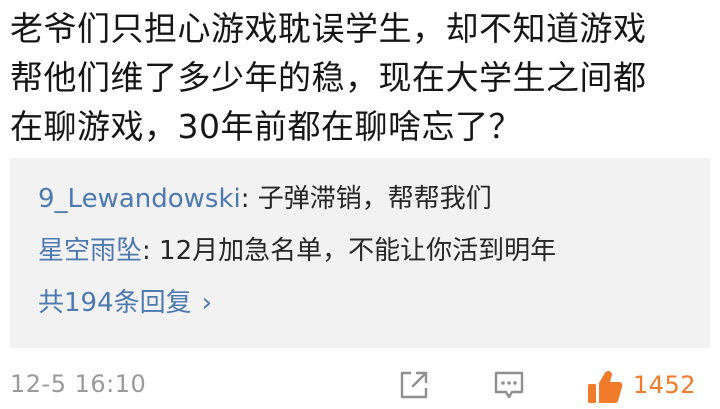 The width and height of the screenshot is (720, 409). Describe the element at coordinates (115, 303) in the screenshot. I see `view-all-replies-label: 共194条回复` at that location.